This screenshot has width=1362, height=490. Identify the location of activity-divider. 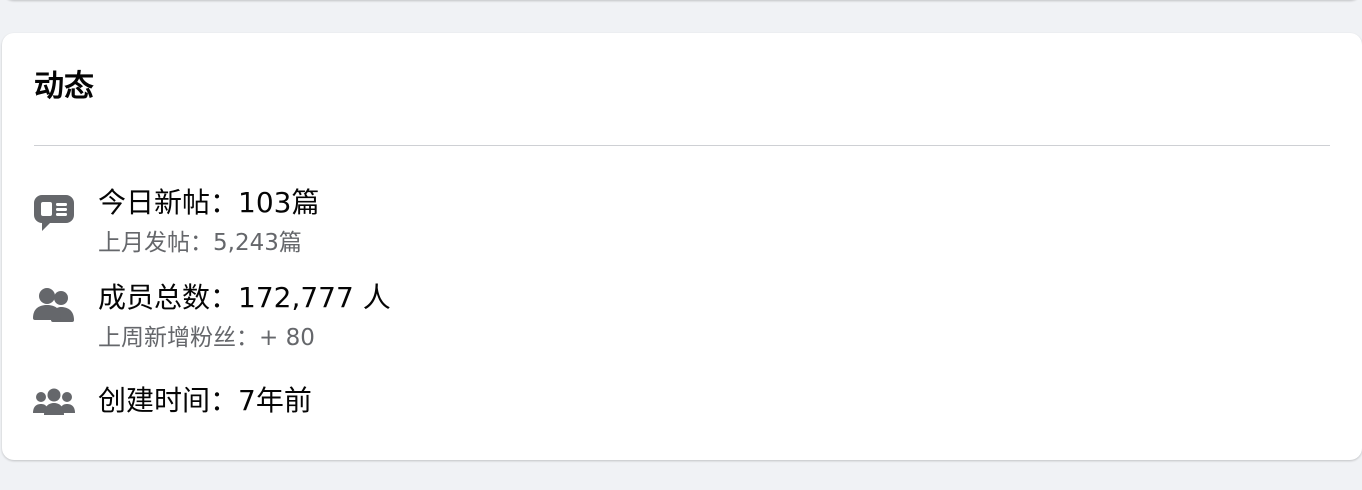
(682, 145).